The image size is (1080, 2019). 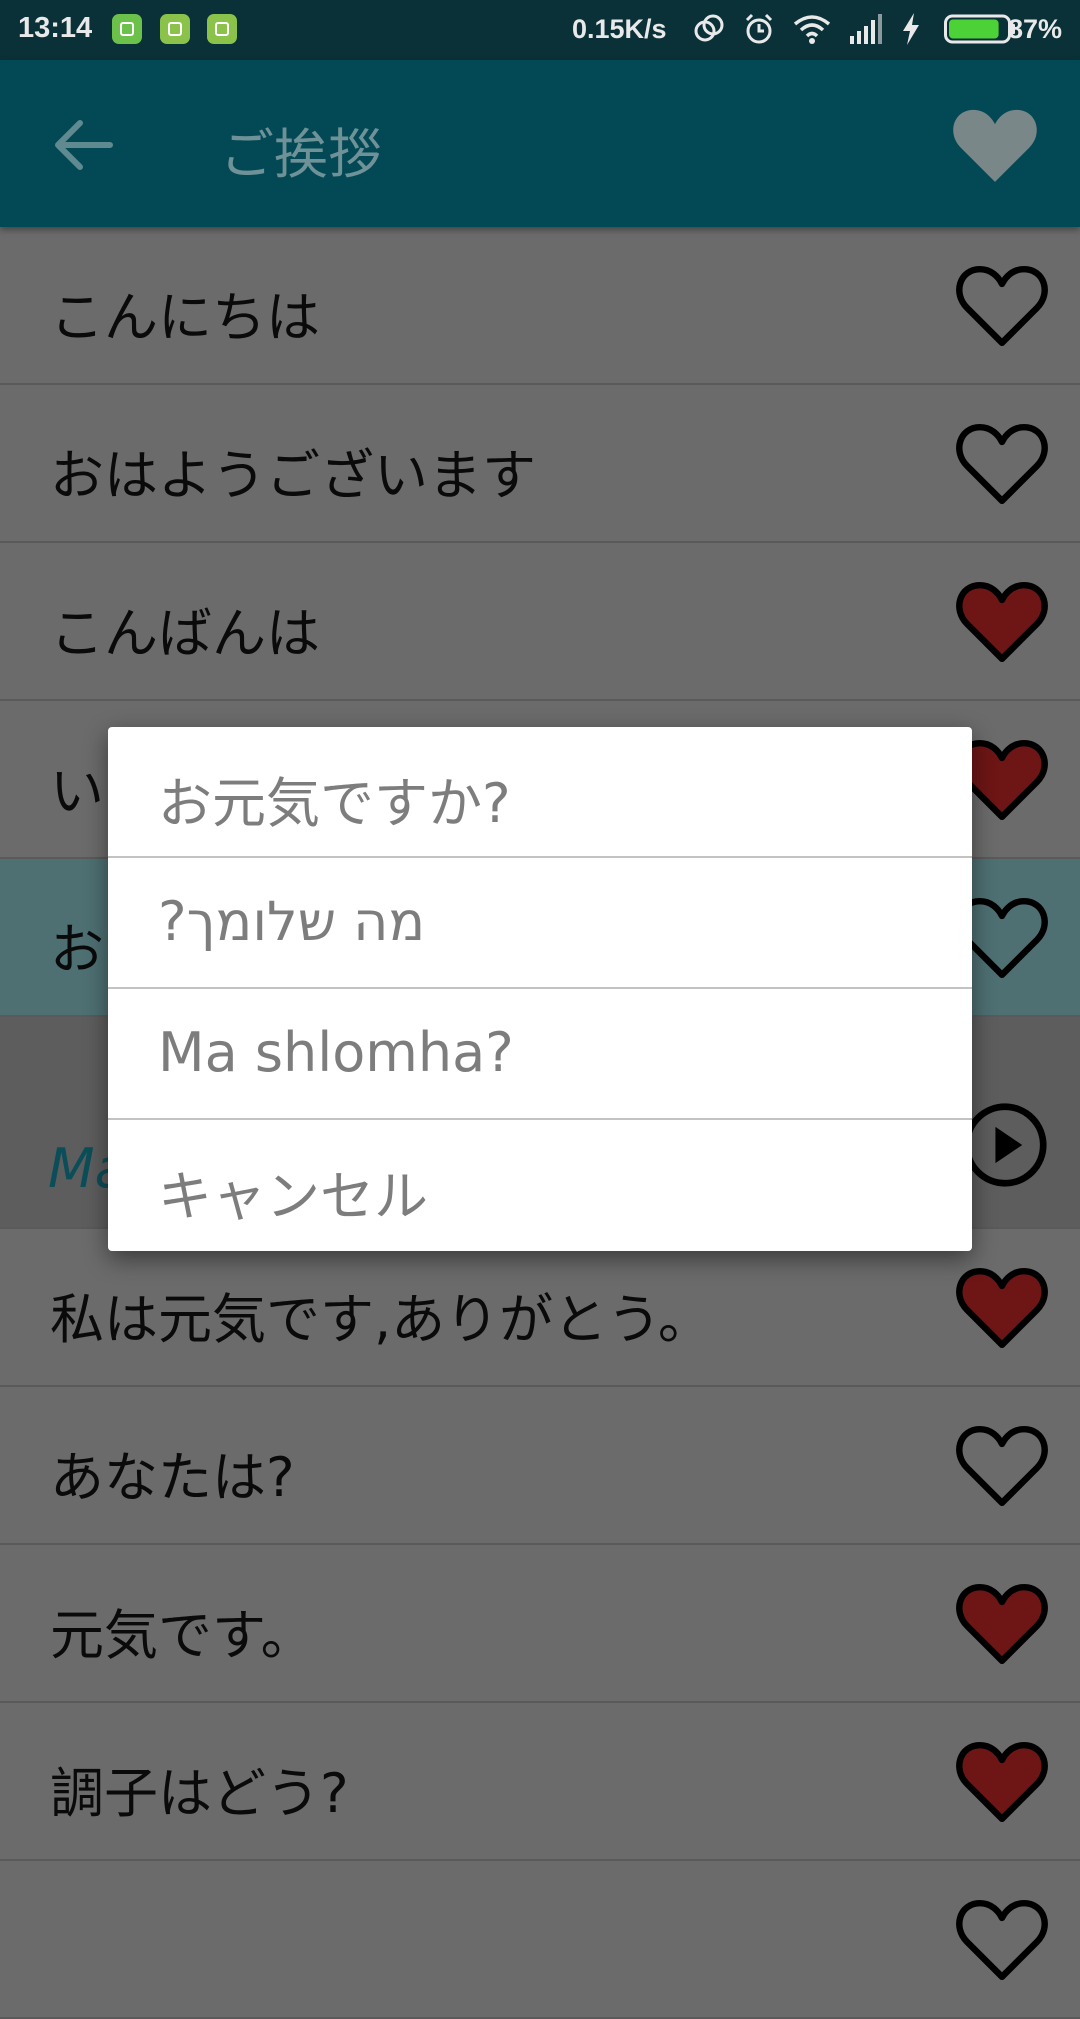 I want to click on heart-icon, so click(x=995, y=145).